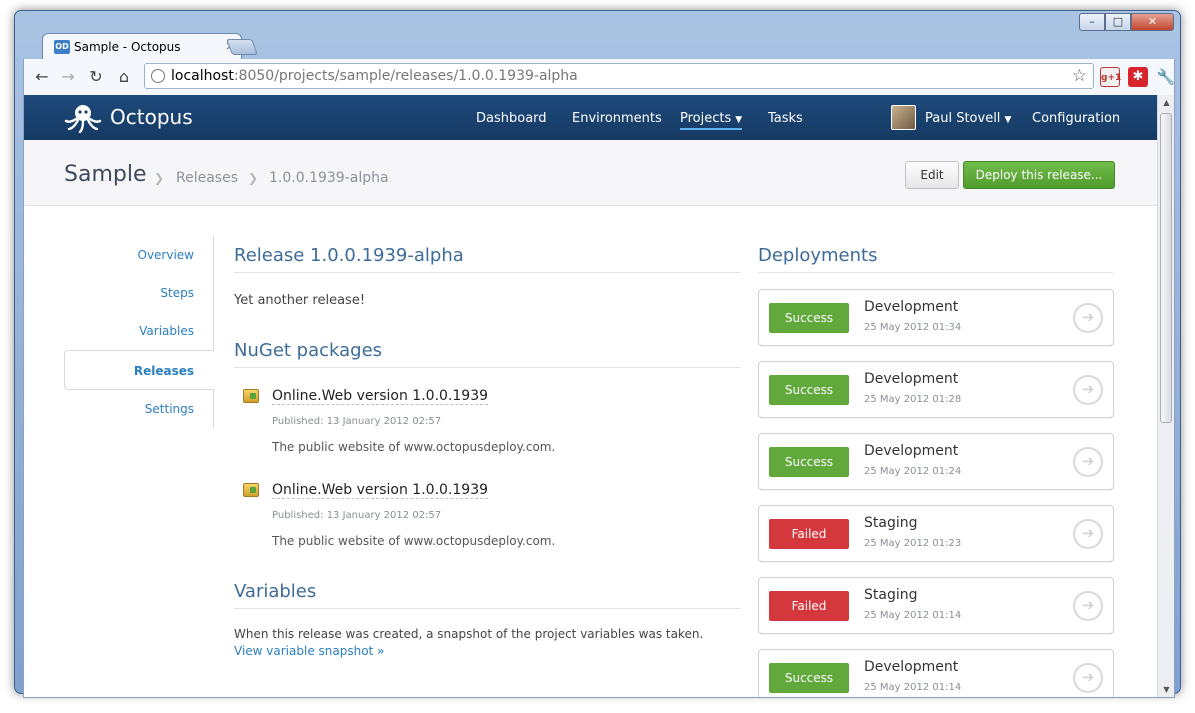 The height and width of the screenshot is (713, 1195). I want to click on scroll-up-icon: ▲, so click(1166, 103).